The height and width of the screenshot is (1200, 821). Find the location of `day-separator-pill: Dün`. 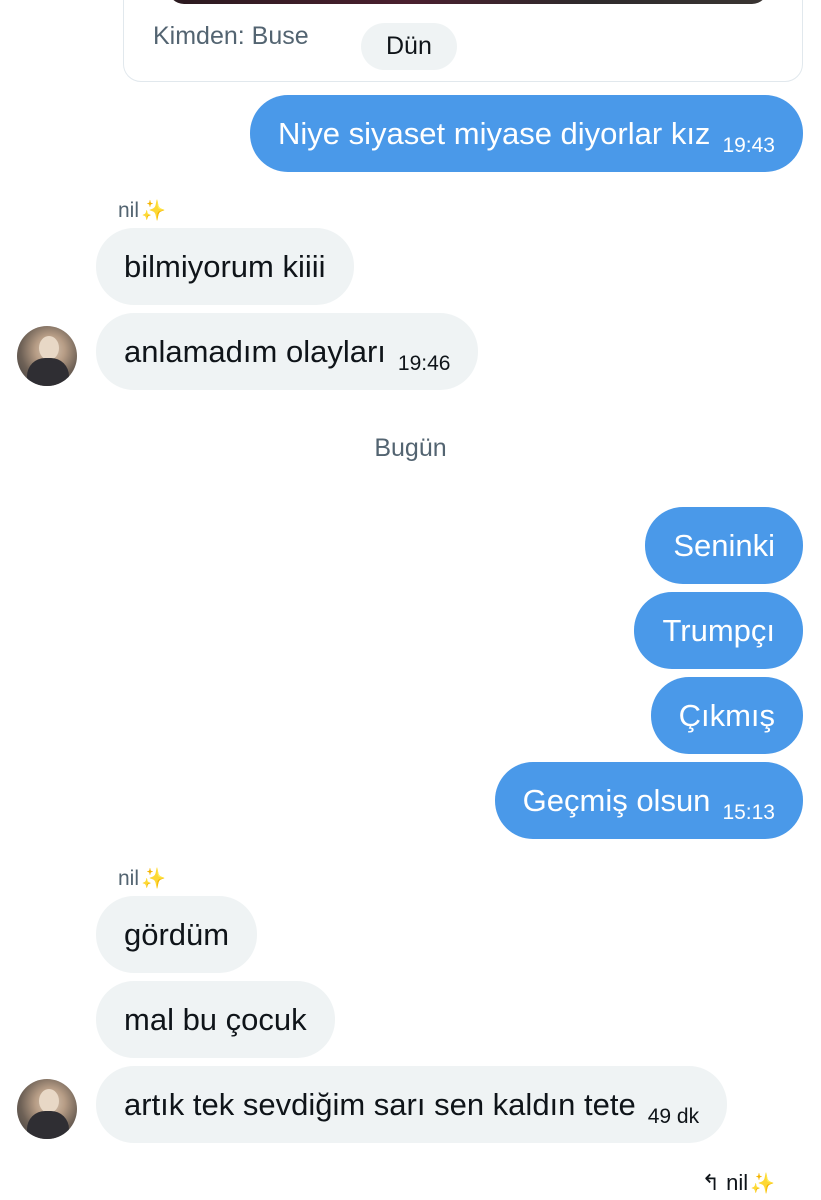

day-separator-pill: Dün is located at coordinates (409, 46).